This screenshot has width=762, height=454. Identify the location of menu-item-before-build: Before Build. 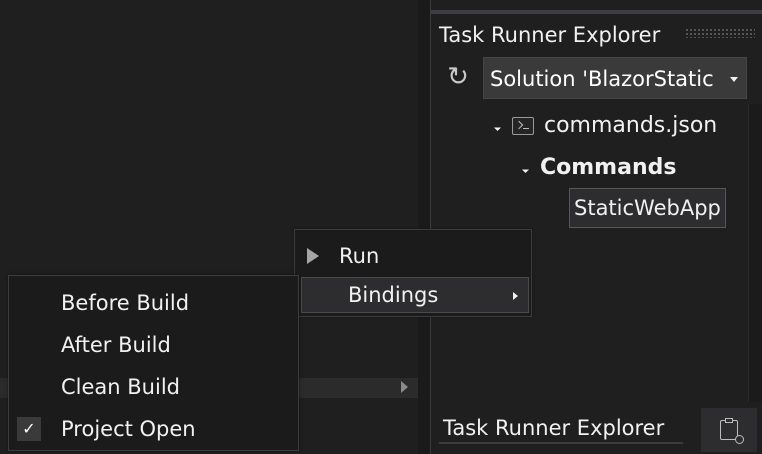
(171, 303).